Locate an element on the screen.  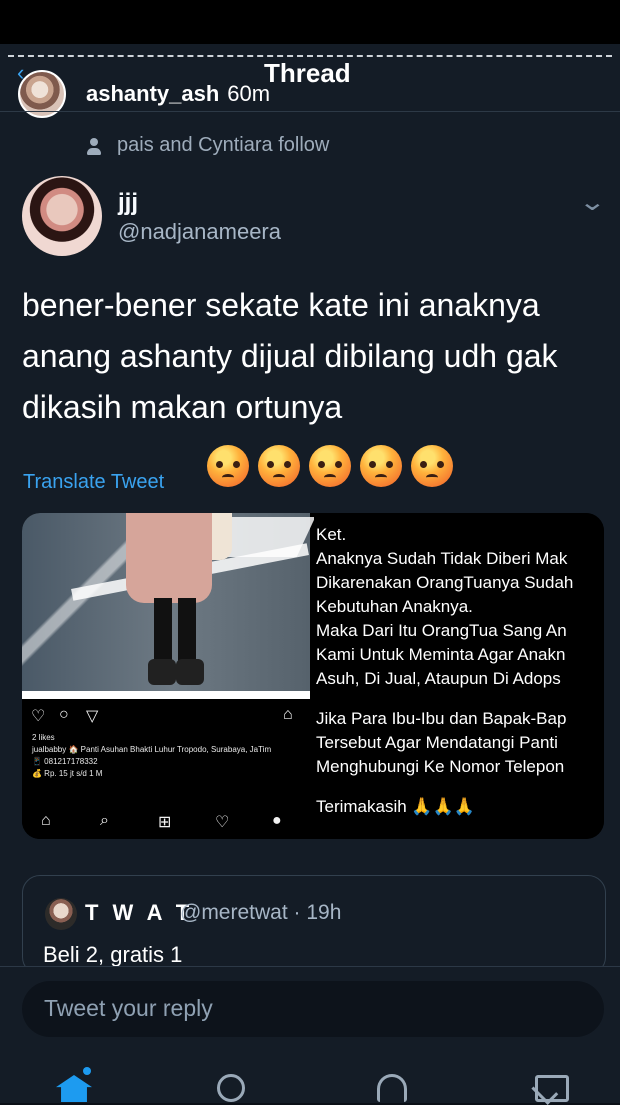
author-name: jjj is located at coordinates (128, 203).